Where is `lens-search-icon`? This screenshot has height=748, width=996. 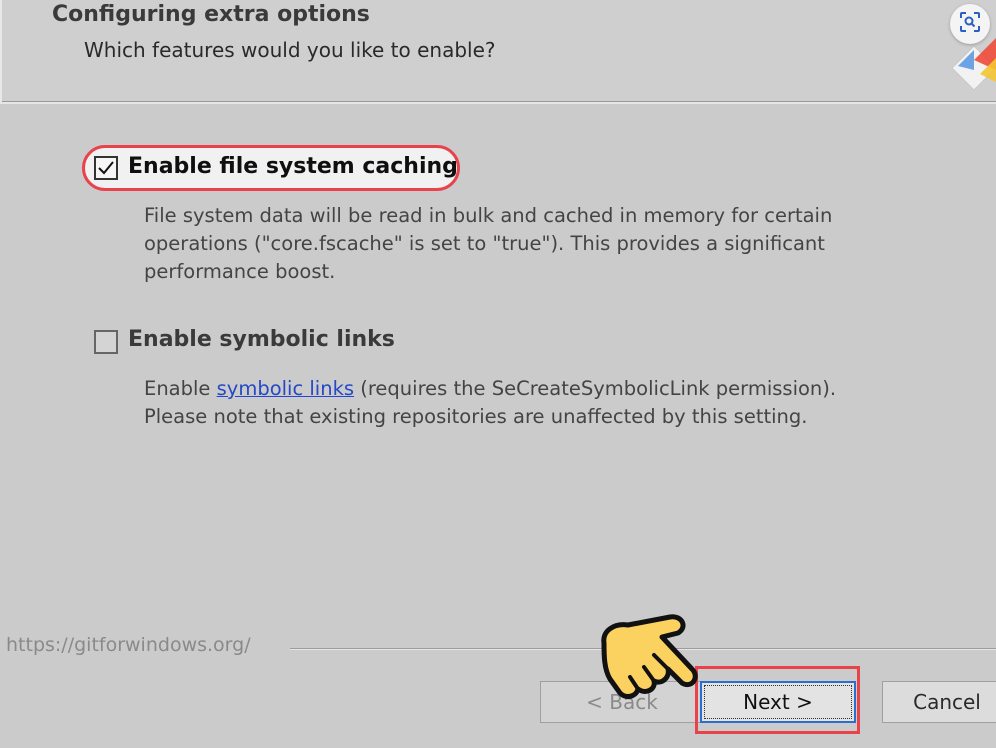
lens-search-icon is located at coordinates (970, 24).